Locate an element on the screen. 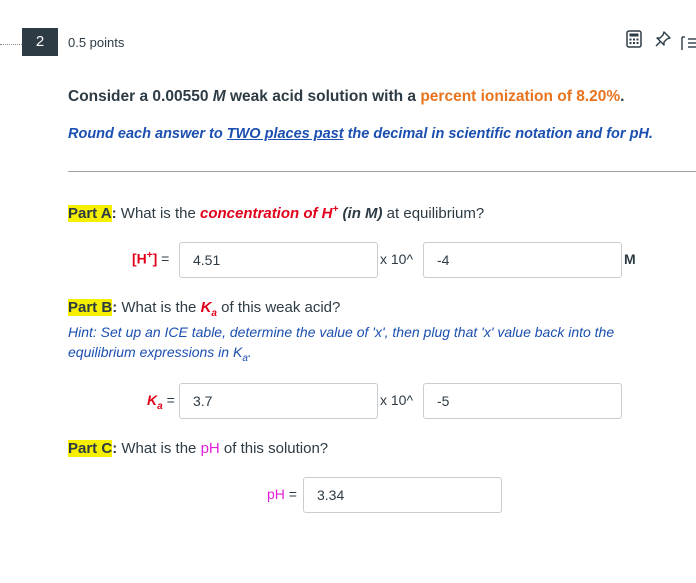 The width and height of the screenshot is (696, 583). part-b-text1: What is the is located at coordinates (159, 307).